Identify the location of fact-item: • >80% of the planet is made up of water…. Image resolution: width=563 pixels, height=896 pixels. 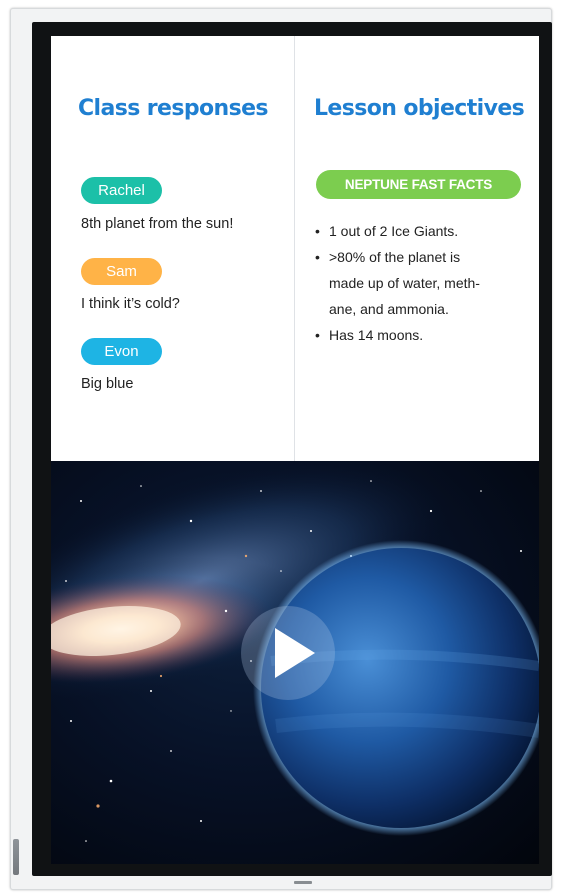
(420, 283).